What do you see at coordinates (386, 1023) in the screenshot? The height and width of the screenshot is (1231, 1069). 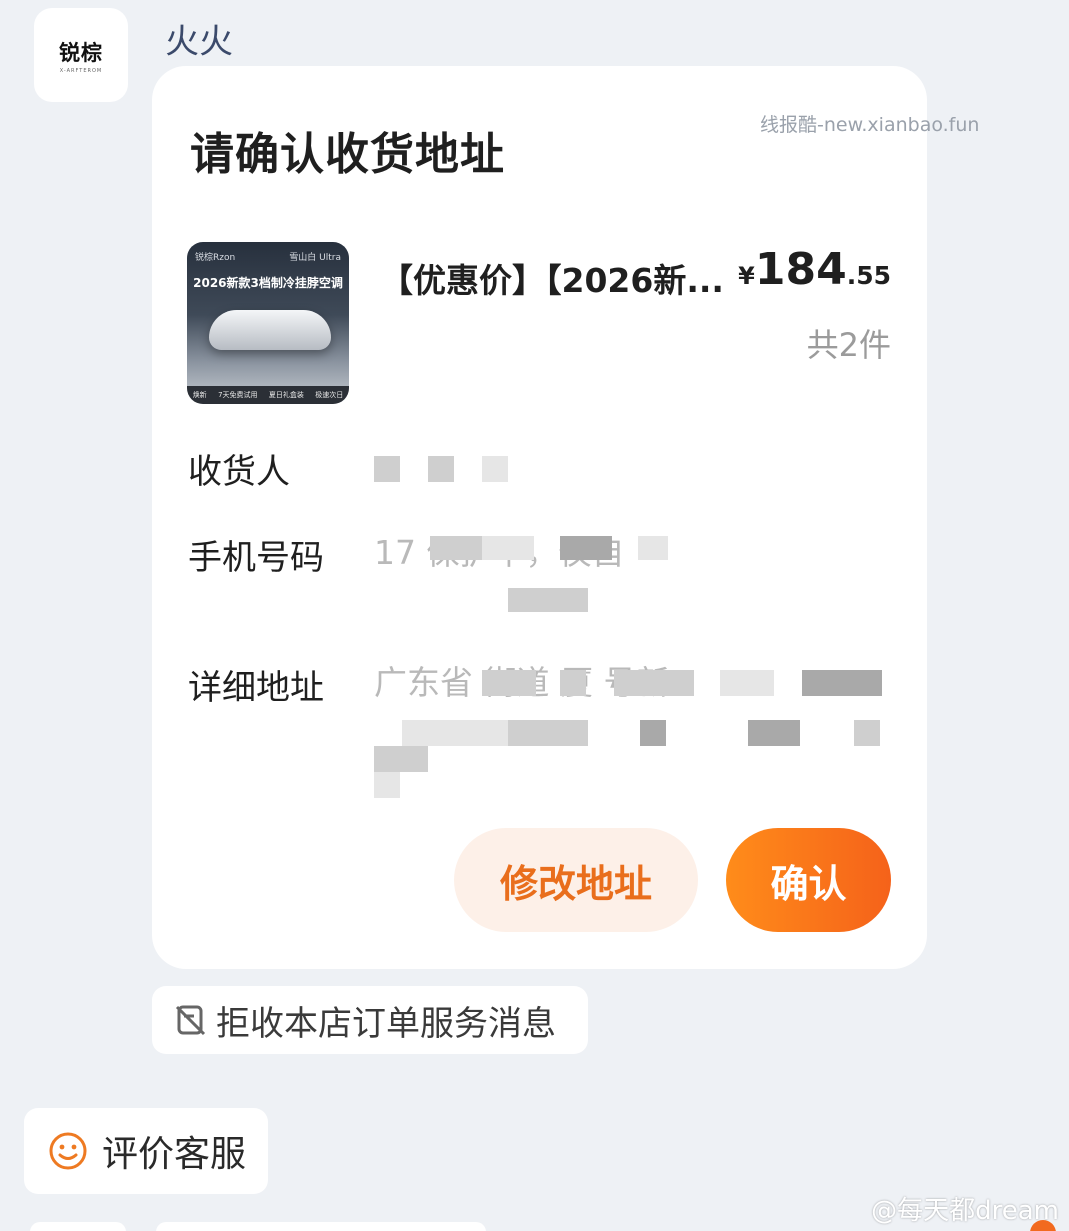 I see `reject-service-messages-label: 拒收本店订单服务消息` at bounding box center [386, 1023].